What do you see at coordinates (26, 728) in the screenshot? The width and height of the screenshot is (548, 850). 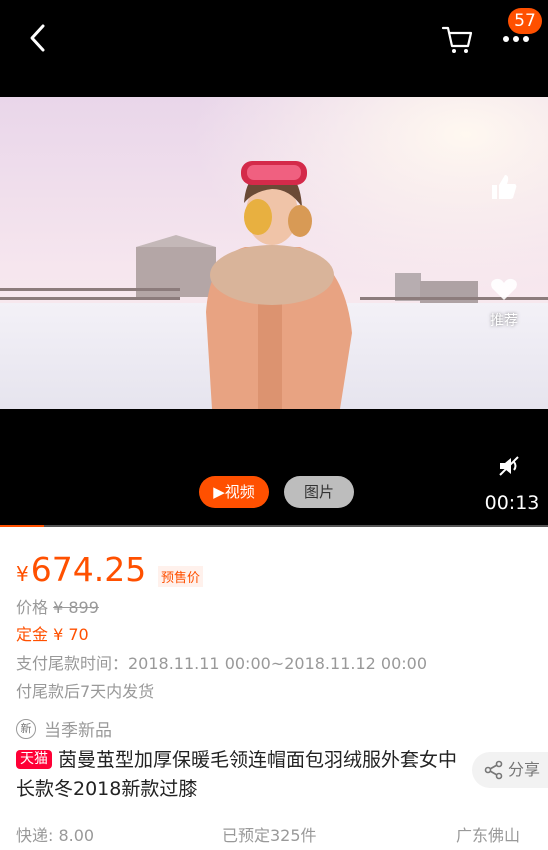 I see `new-badge-icon: 新` at bounding box center [26, 728].